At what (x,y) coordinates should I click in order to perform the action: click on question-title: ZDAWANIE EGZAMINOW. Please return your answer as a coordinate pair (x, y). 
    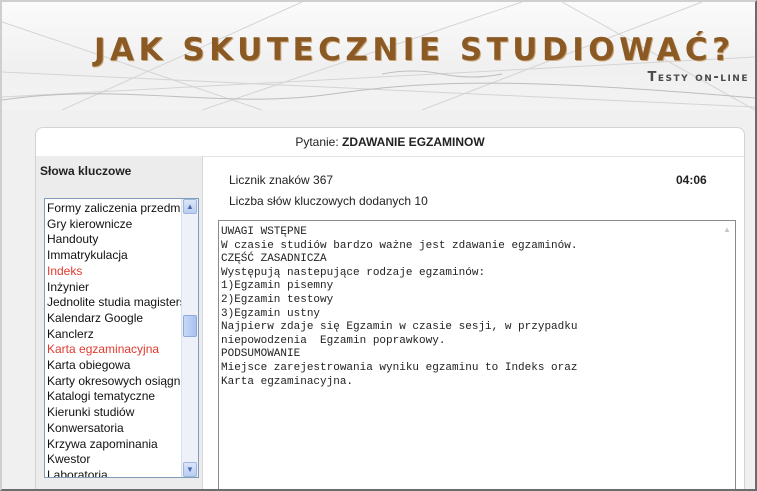
    Looking at the image, I should click on (413, 142).